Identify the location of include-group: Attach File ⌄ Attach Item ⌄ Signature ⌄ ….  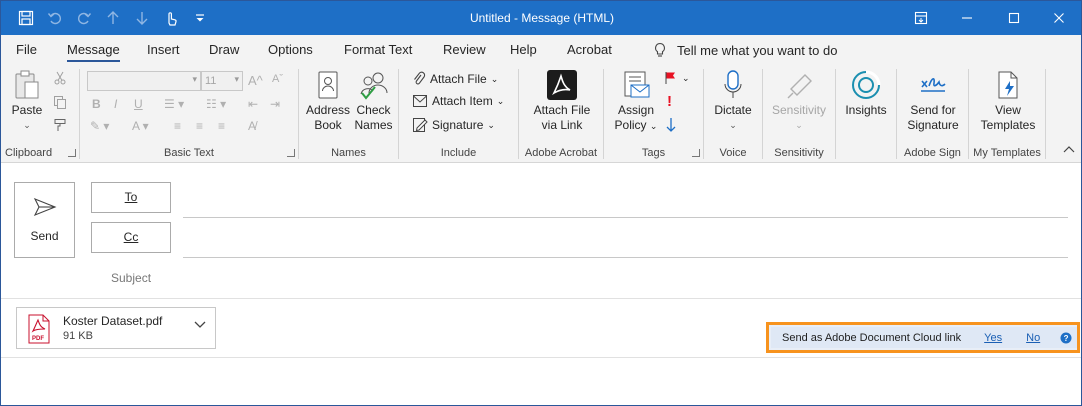
(458, 114).